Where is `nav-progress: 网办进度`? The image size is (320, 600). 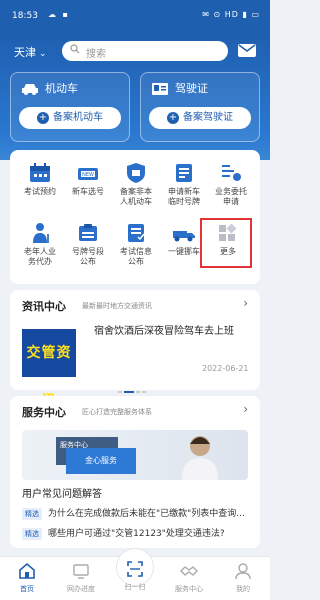 nav-progress: 网办进度 is located at coordinates (81, 578).